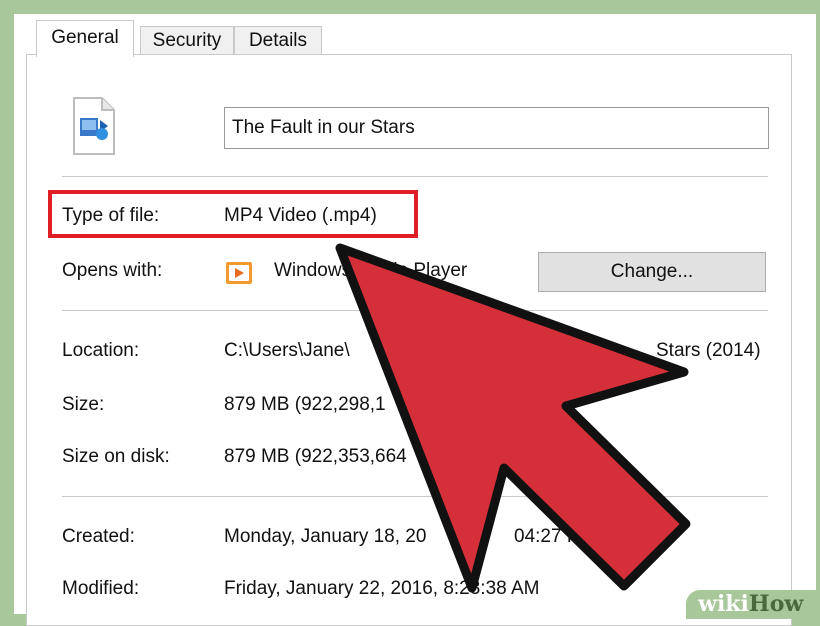  Describe the element at coordinates (101, 350) in the screenshot. I see `location-label: Location:` at that location.